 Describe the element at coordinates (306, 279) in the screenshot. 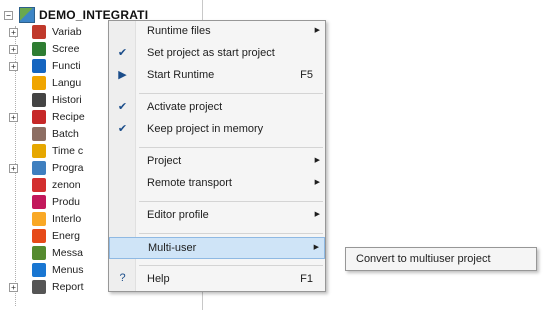

I see `menu-item-shortcut: F1` at that location.